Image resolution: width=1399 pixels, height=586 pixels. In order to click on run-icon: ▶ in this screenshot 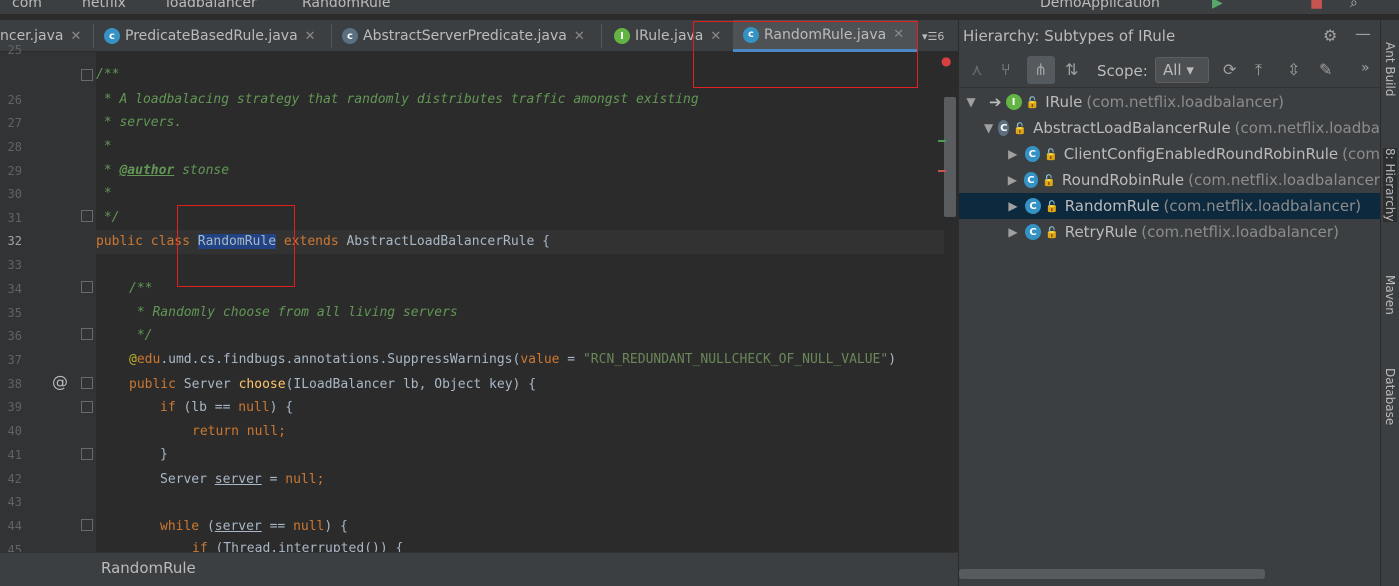, I will do `click(1217, 5)`.